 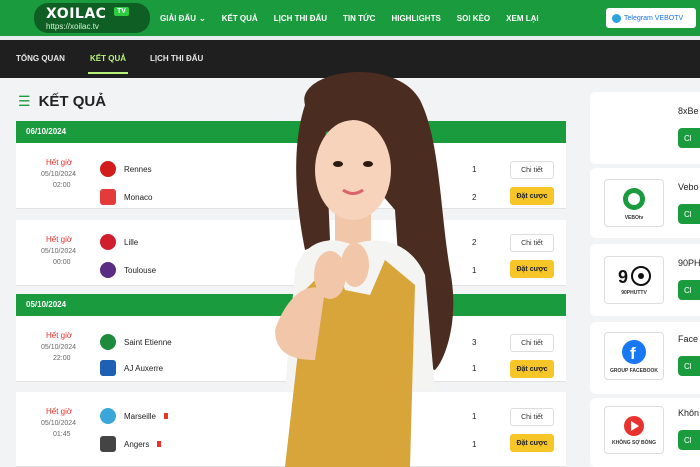 I want to click on sidebar-card: 8xBe Cl, so click(x=645, y=128).